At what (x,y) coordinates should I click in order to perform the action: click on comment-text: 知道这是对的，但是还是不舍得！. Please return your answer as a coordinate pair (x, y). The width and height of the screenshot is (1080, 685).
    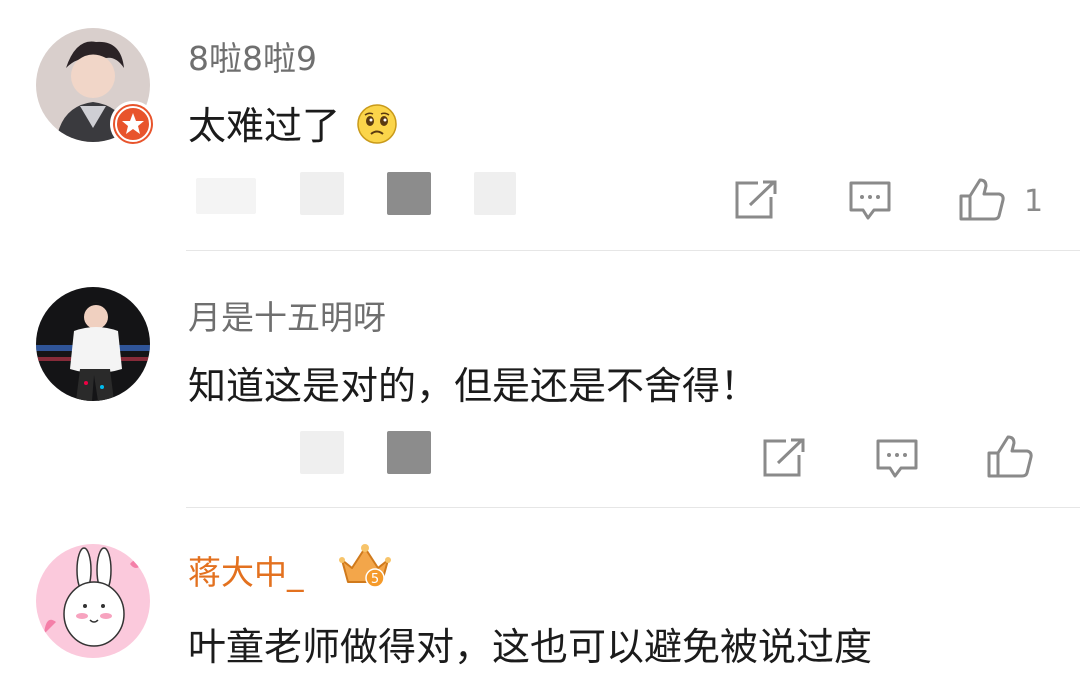
    Looking at the image, I should click on (473, 386).